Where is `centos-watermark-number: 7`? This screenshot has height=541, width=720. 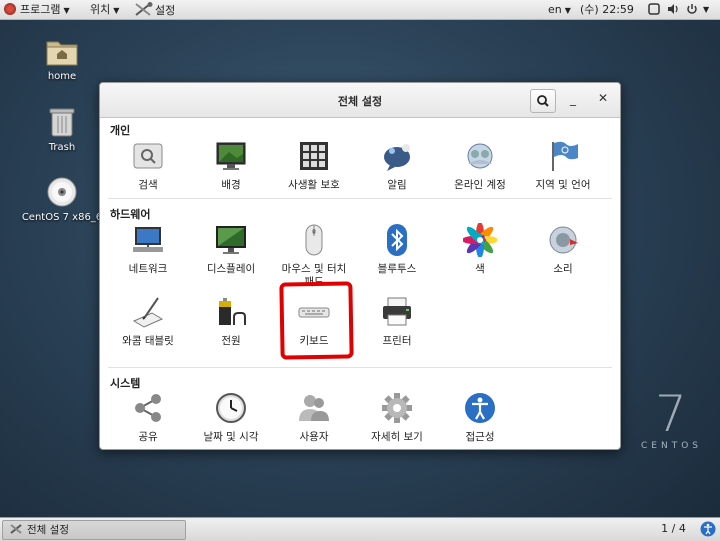
centos-watermark-number: 7 is located at coordinates (671, 414).